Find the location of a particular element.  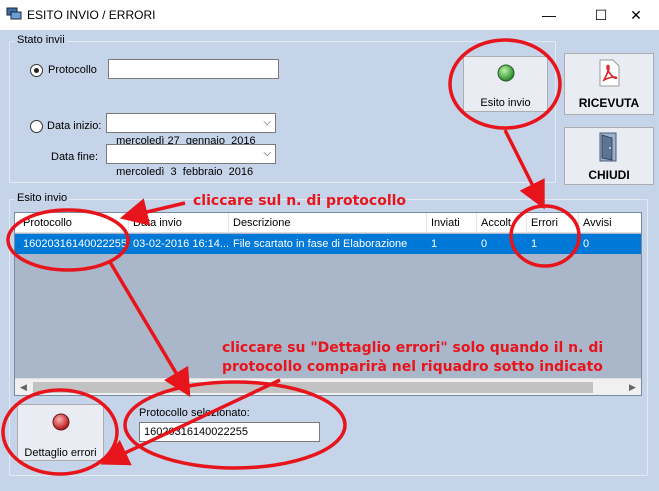

protocollo-selezionato-label: Protocollo selezionato: is located at coordinates (194, 413).